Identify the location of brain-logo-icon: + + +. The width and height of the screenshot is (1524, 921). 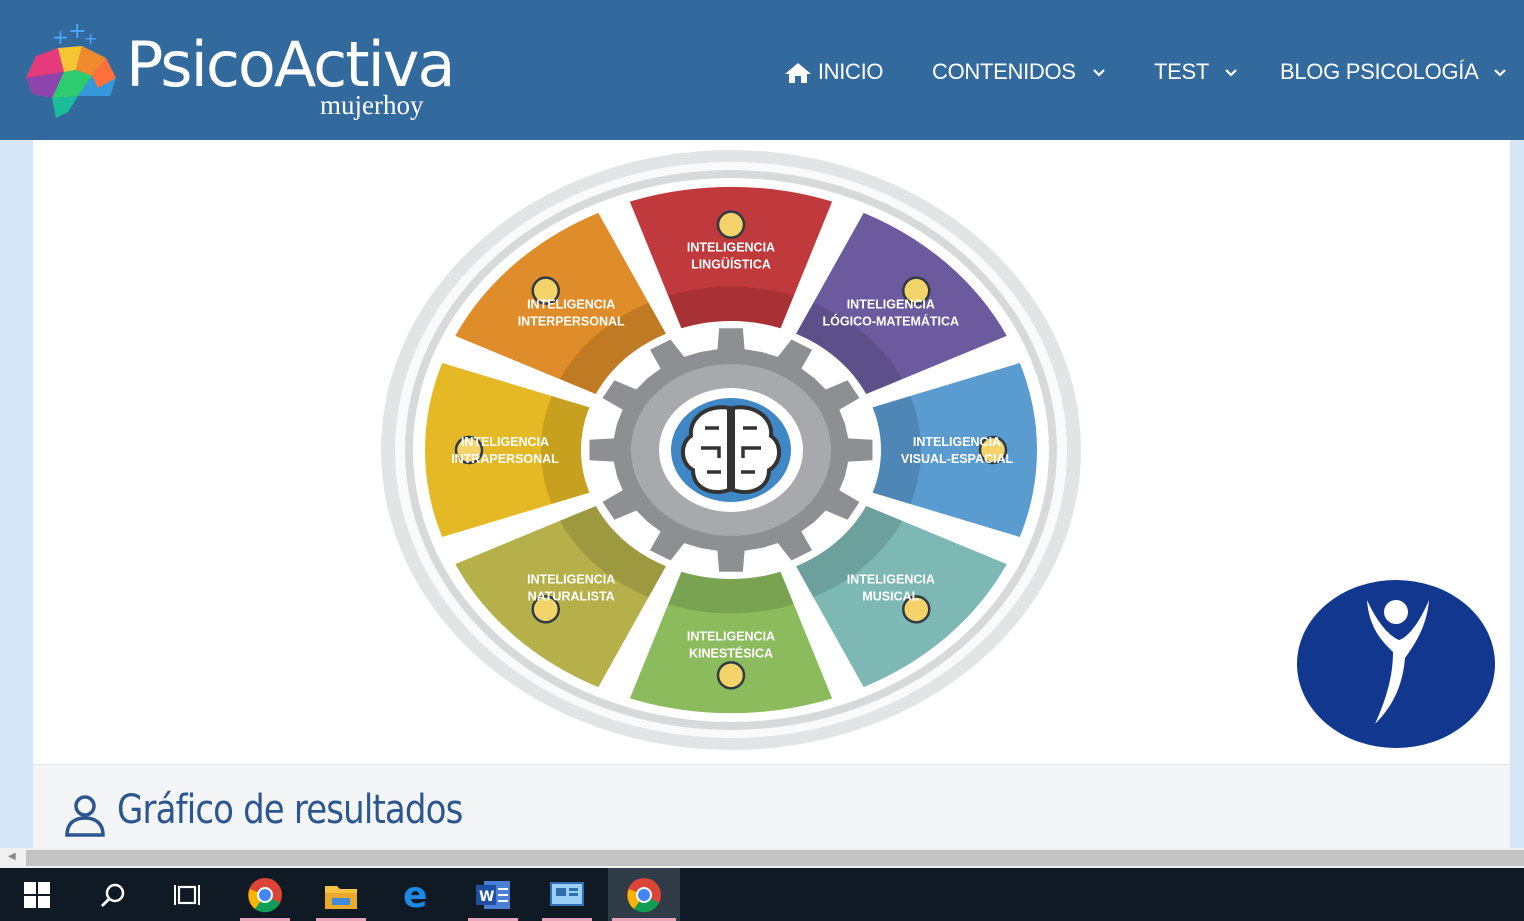
(71, 70).